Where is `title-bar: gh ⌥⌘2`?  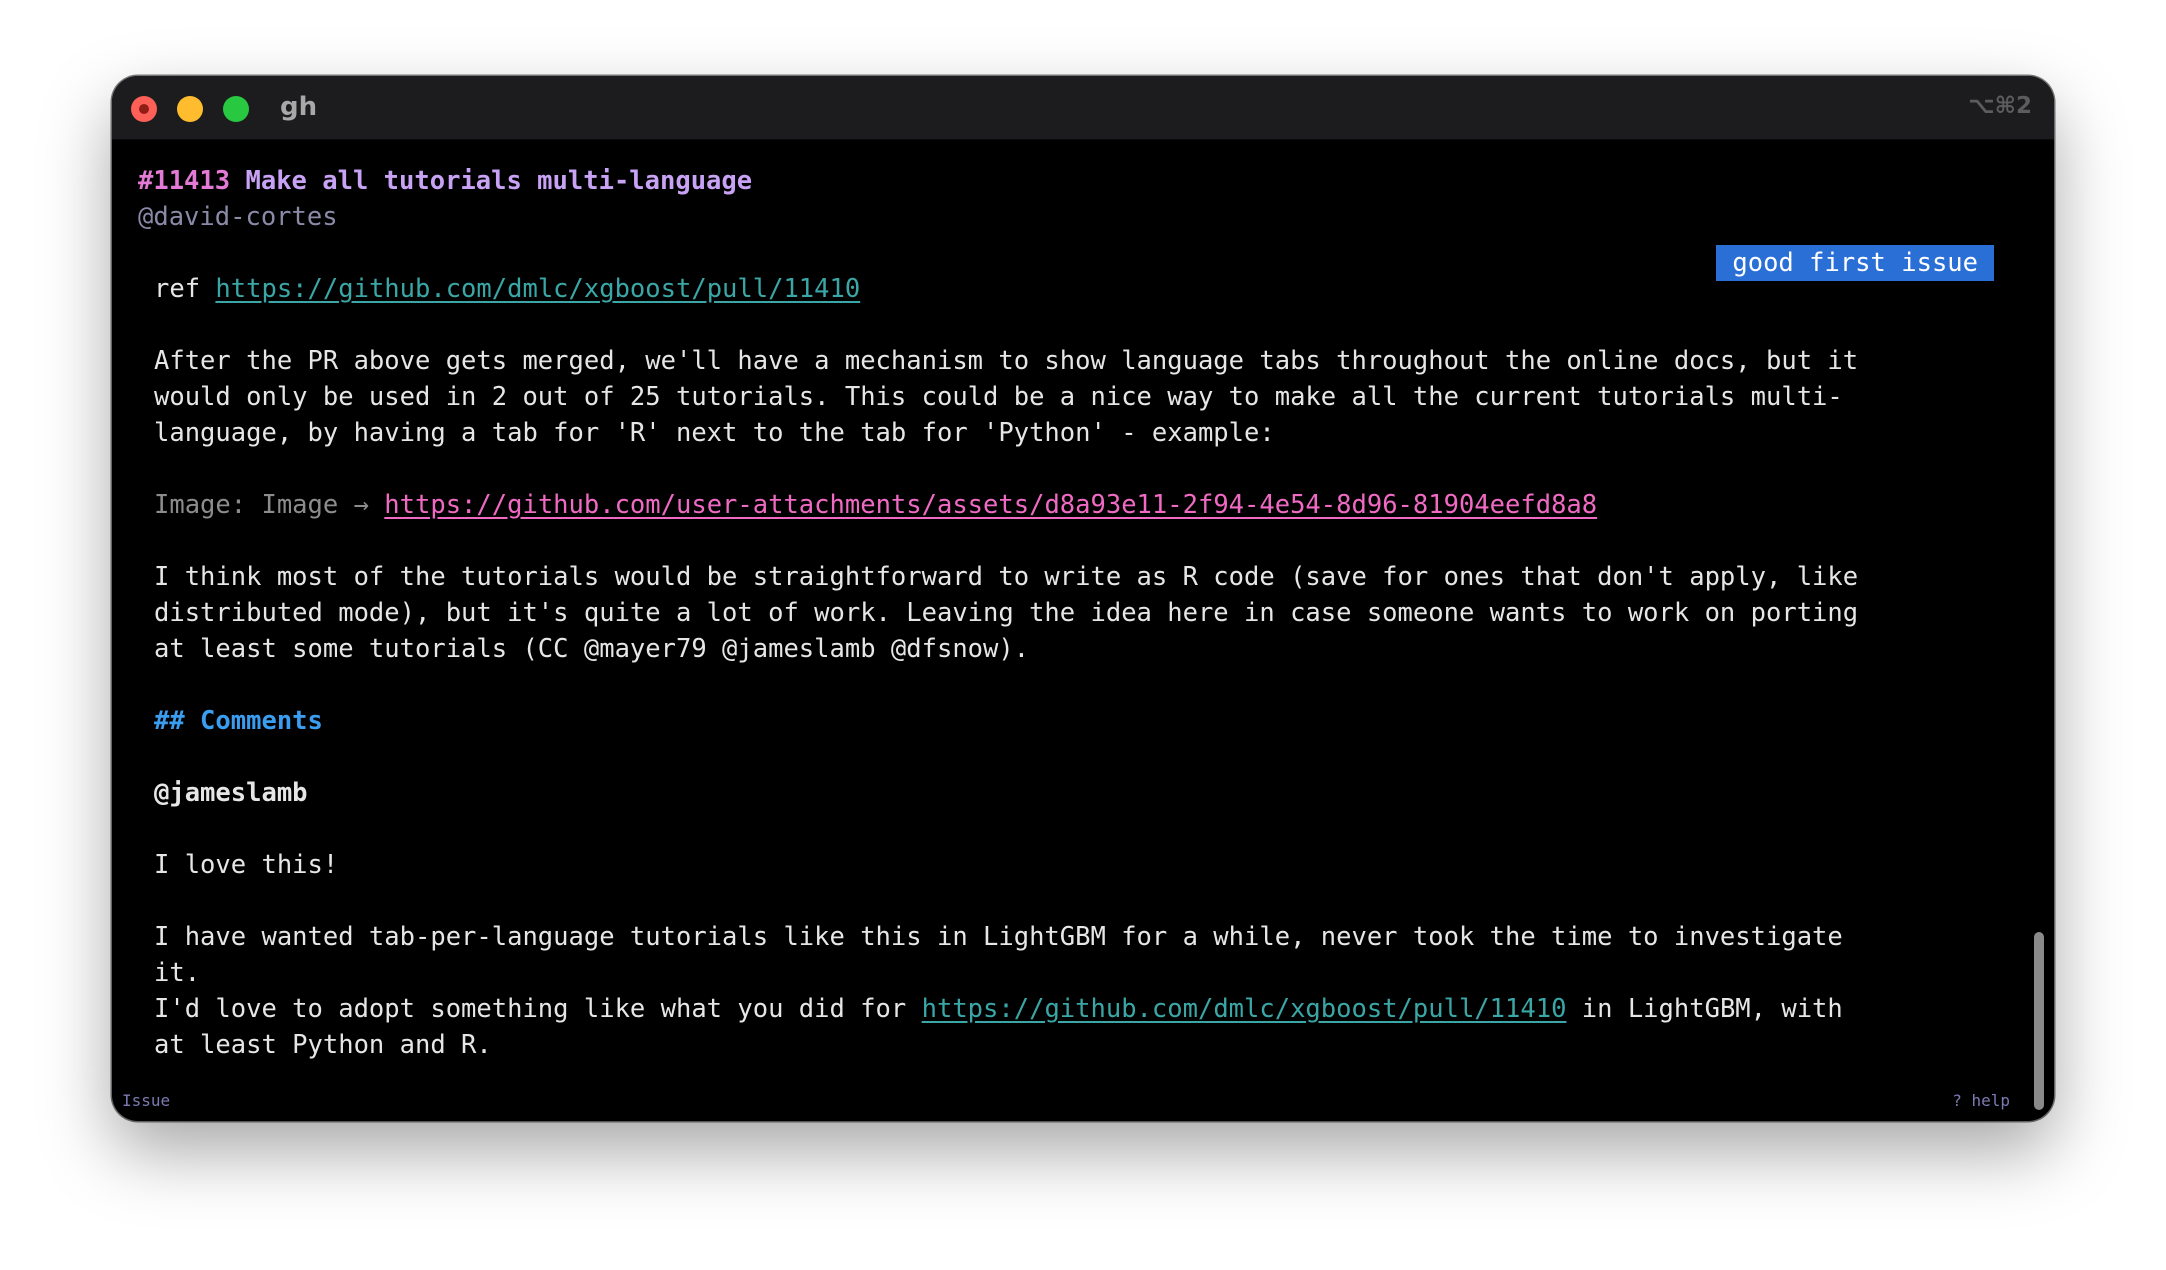
title-bar: gh ⌥⌘2 is located at coordinates (1083, 108).